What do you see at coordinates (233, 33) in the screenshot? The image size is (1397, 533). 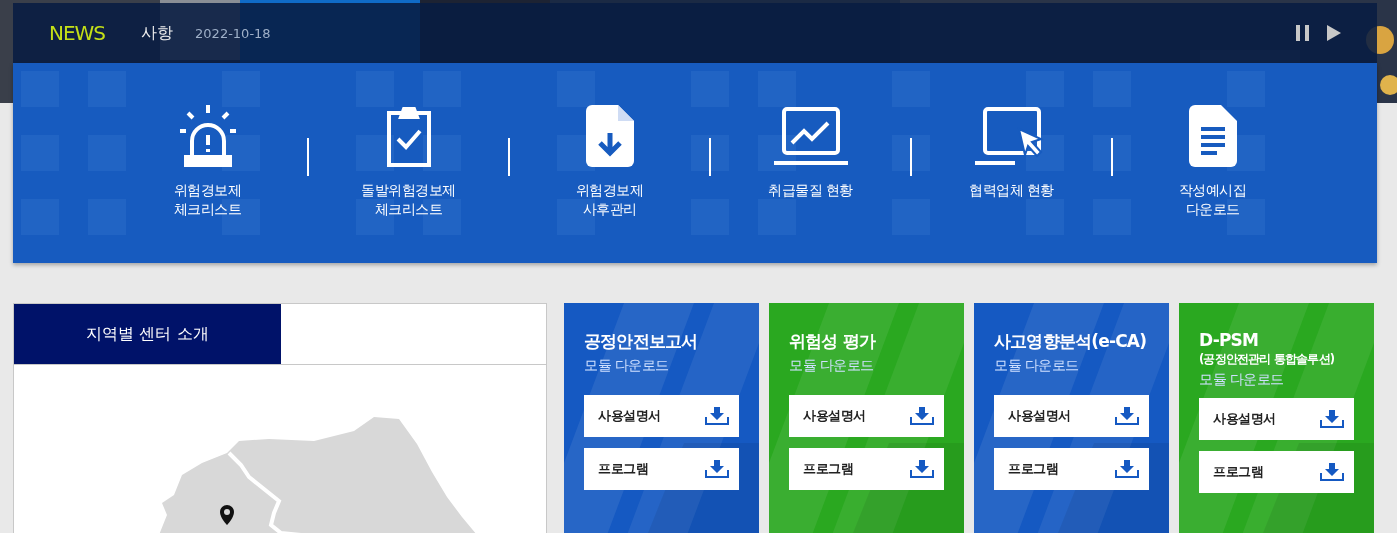 I see `news-date: 2022-10-18` at bounding box center [233, 33].